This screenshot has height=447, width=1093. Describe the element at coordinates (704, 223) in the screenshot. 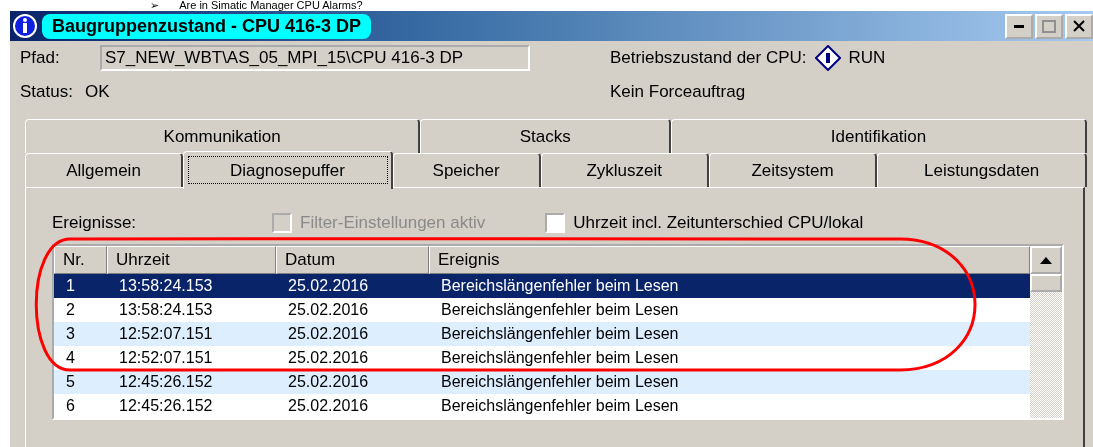

I see `option-checkbox: Uhrzeit incl. Zeitunterschied CPU/lokal` at that location.